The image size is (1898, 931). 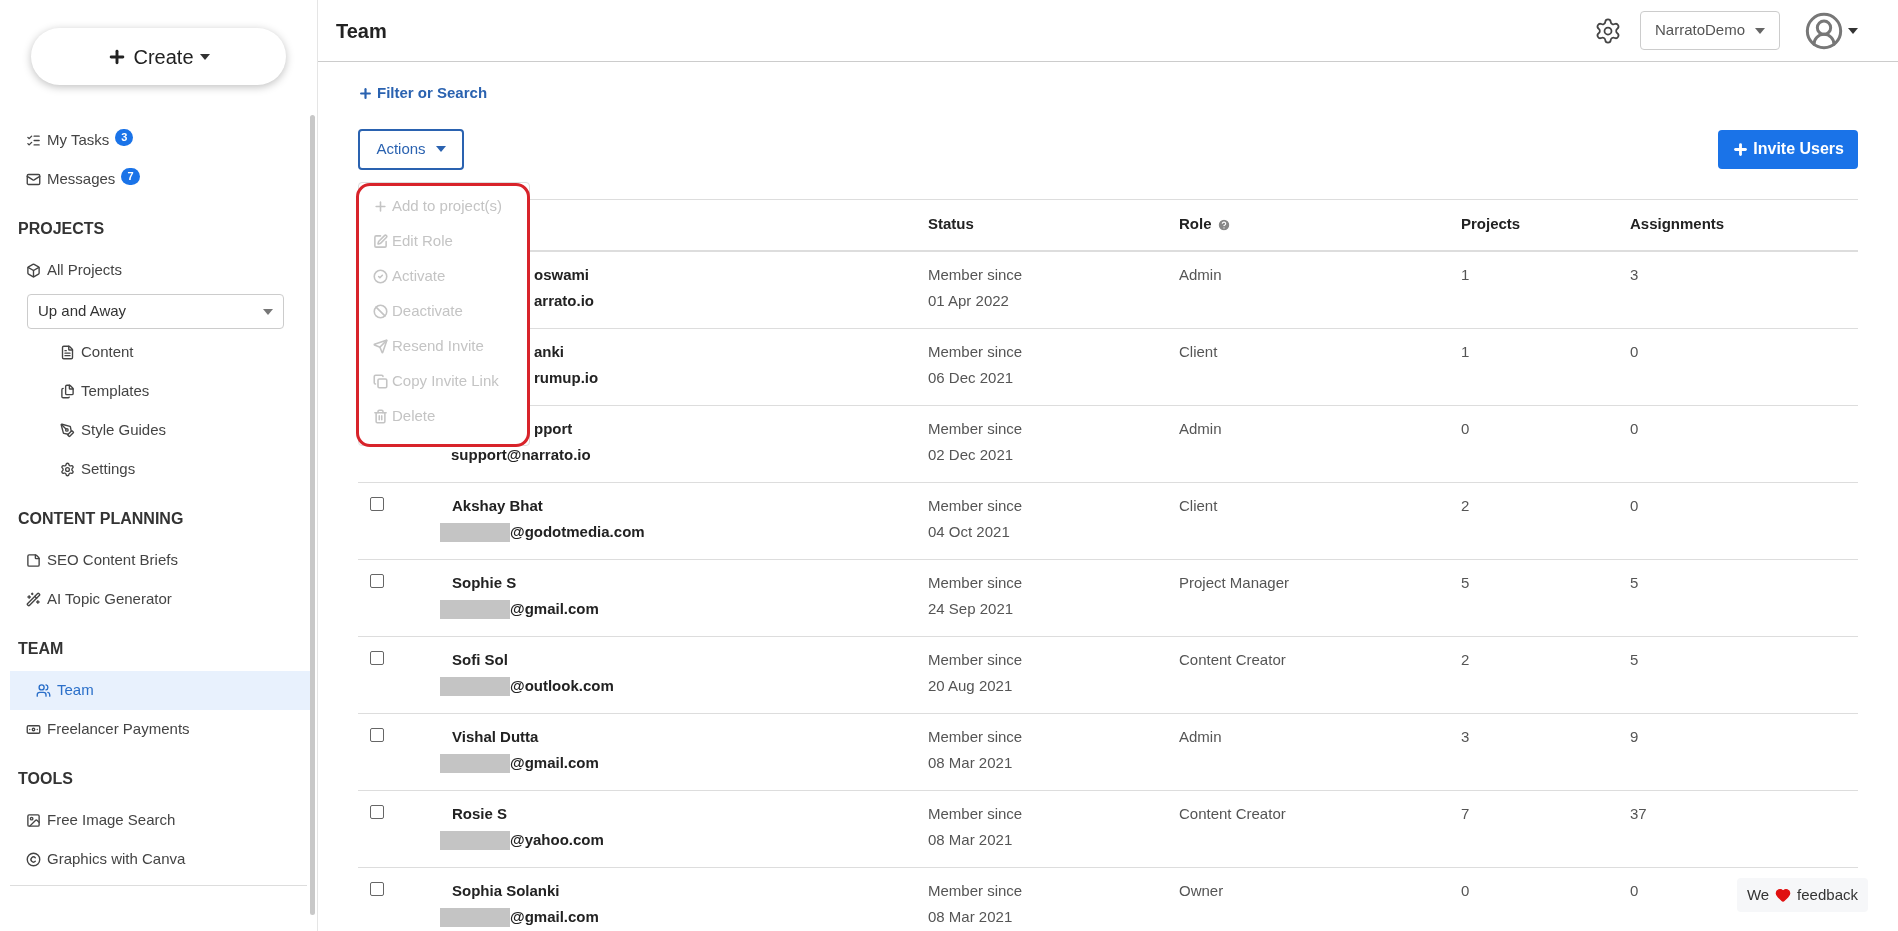 What do you see at coordinates (969, 532) in the screenshot?
I see `status-date: 04 Oct 2021` at bounding box center [969, 532].